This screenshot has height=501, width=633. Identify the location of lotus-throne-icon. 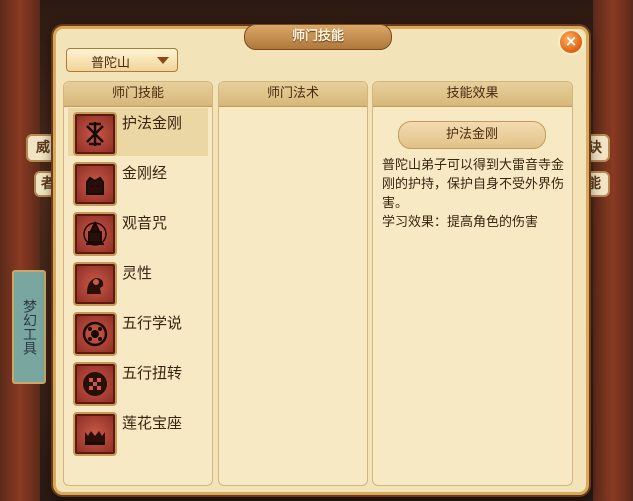
(95, 434).